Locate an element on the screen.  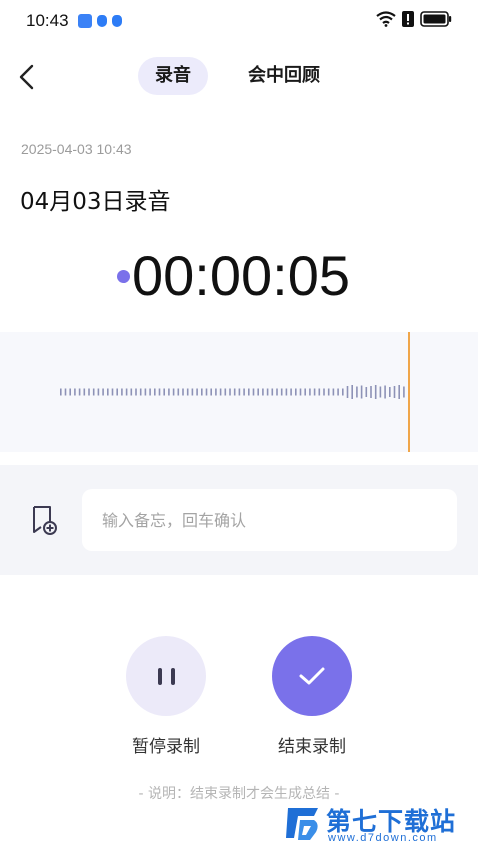
finish-label: 结束录制 is located at coordinates (312, 747).